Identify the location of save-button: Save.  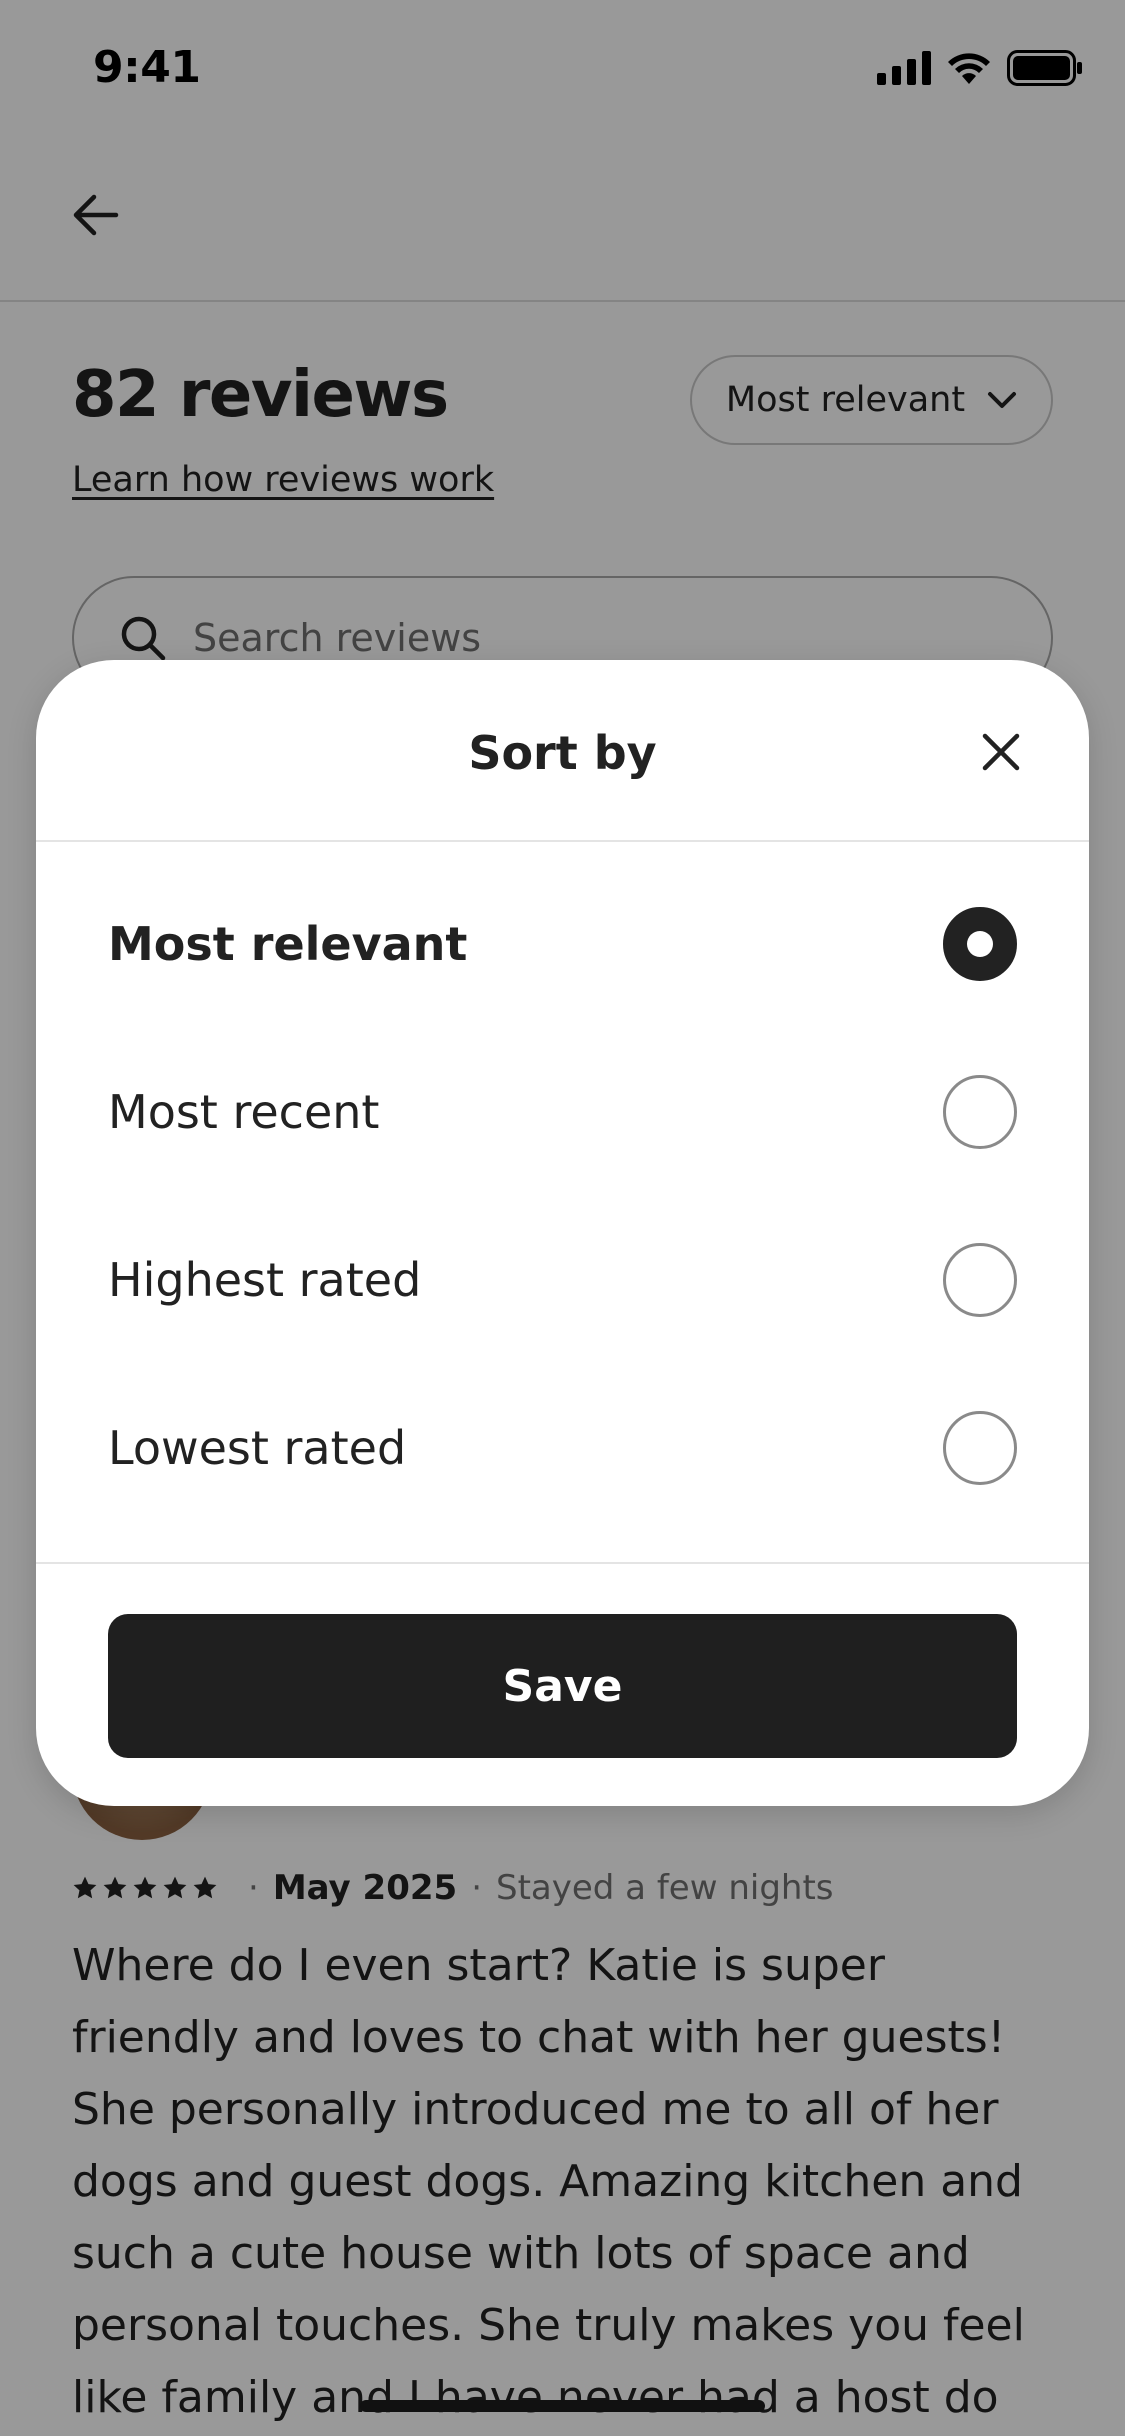
(562, 1686).